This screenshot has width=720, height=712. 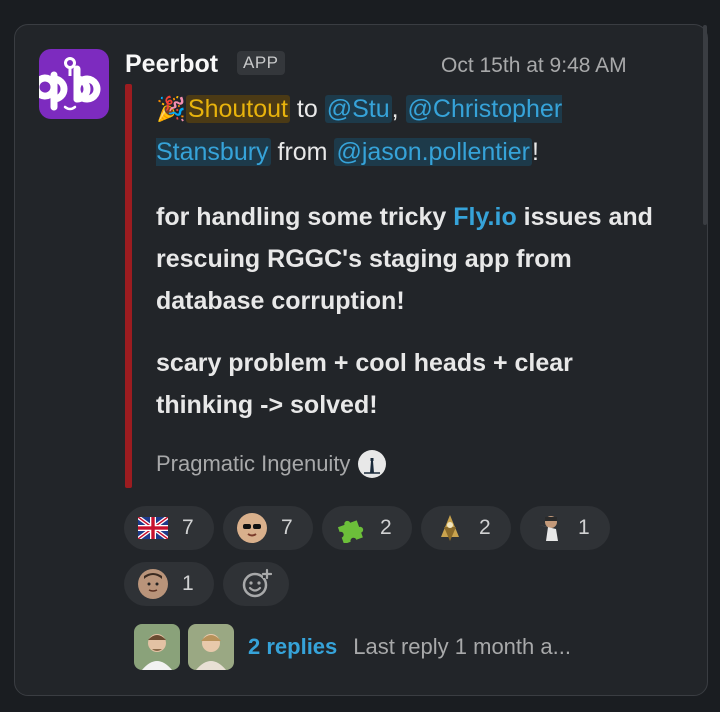 I want to click on app-badge: APP, so click(x=261, y=63).